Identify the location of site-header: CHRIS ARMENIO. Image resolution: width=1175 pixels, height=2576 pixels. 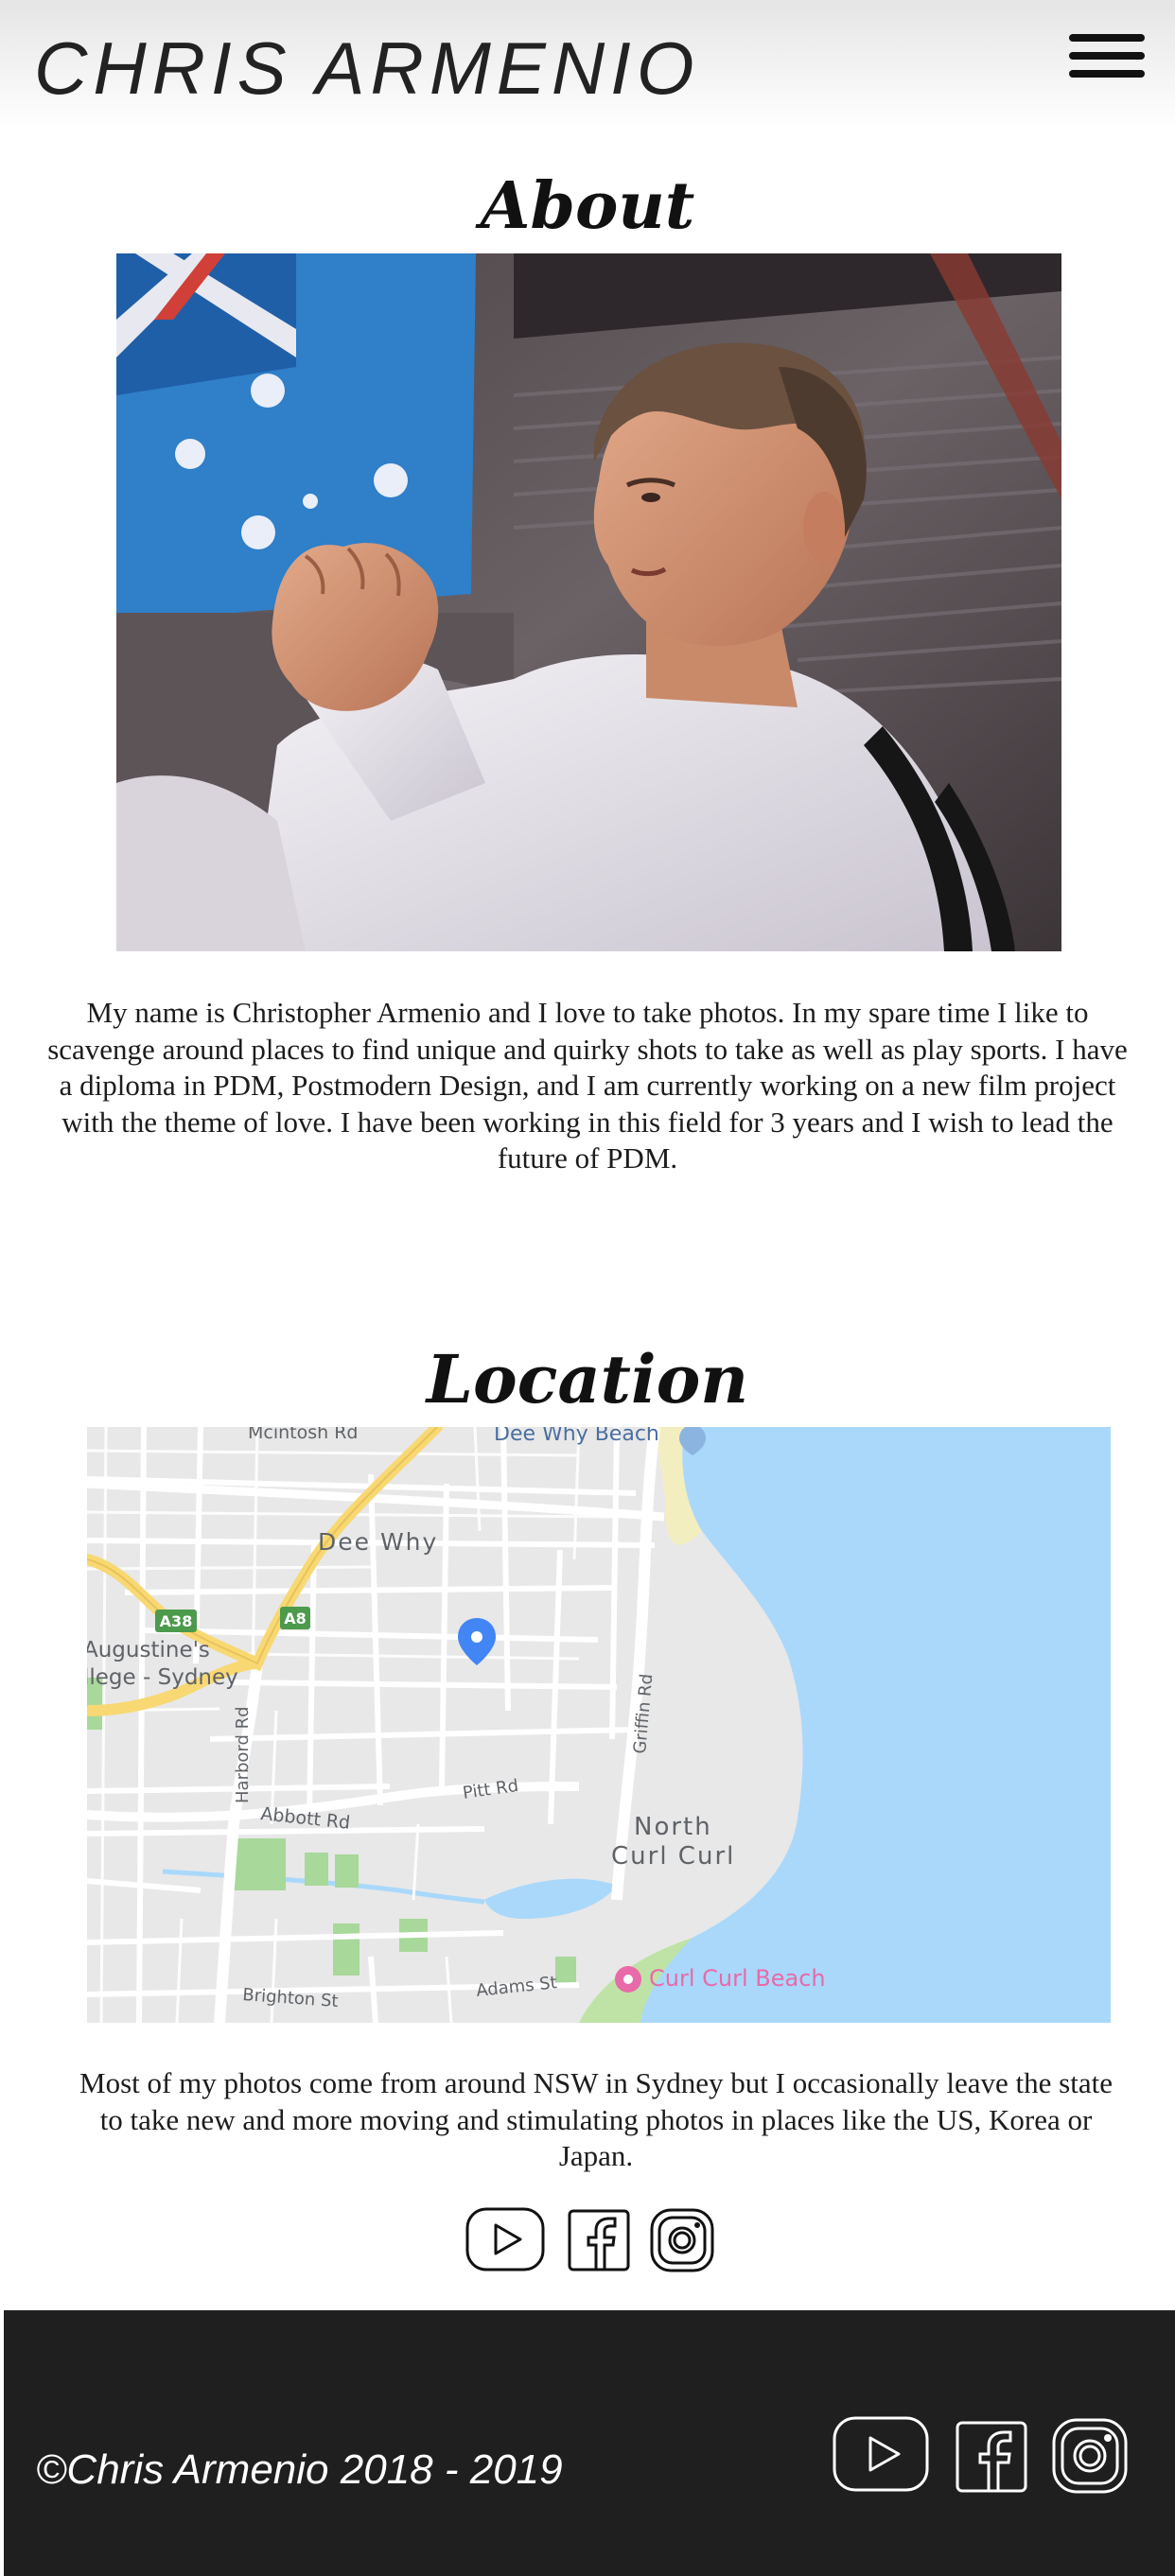
(587, 64).